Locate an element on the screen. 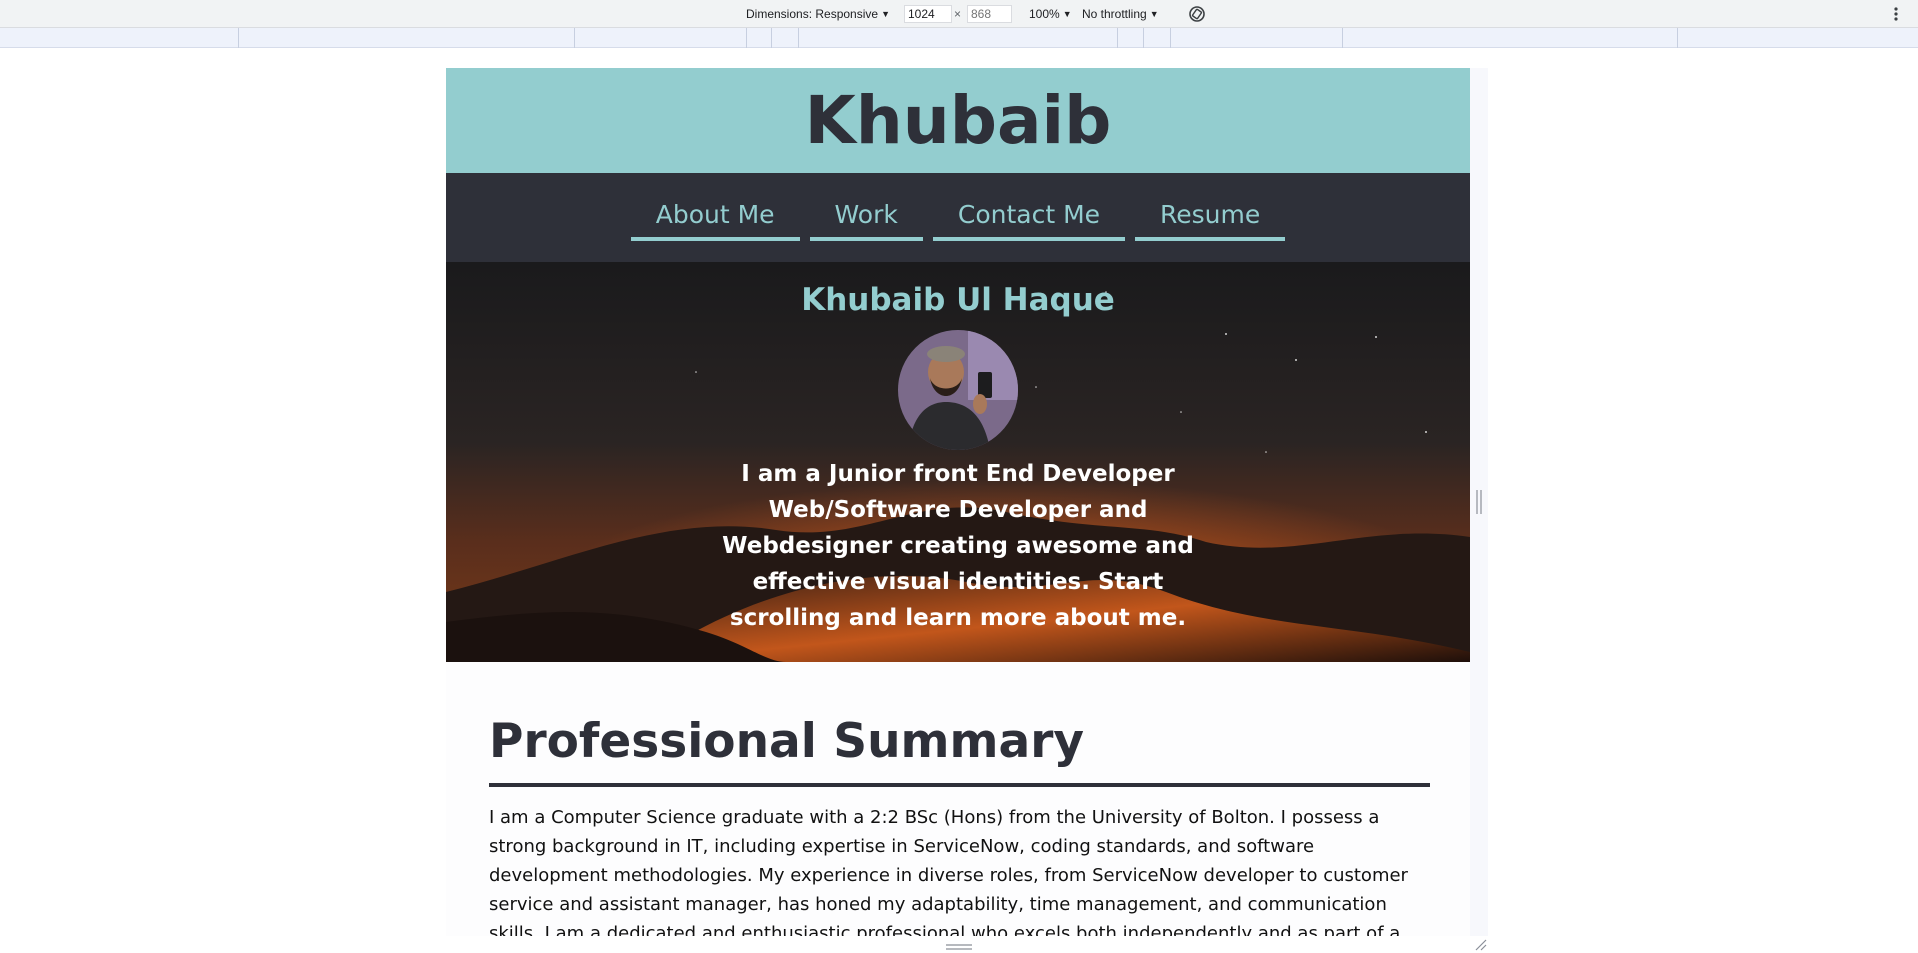 The height and width of the screenshot is (953, 1918). dimensions-dropdown: Dimensions: Responsive ▼ is located at coordinates (818, 14).